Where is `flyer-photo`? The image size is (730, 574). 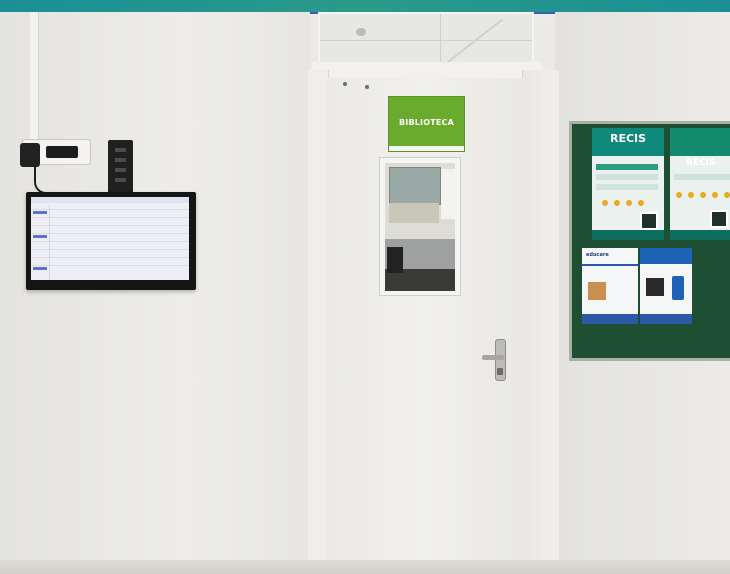
flyer-photo is located at coordinates (597, 291).